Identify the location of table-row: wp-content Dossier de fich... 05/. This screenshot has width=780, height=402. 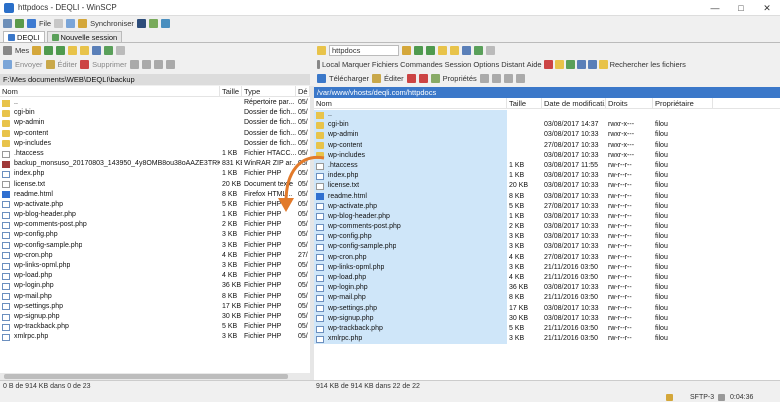
(155, 134).